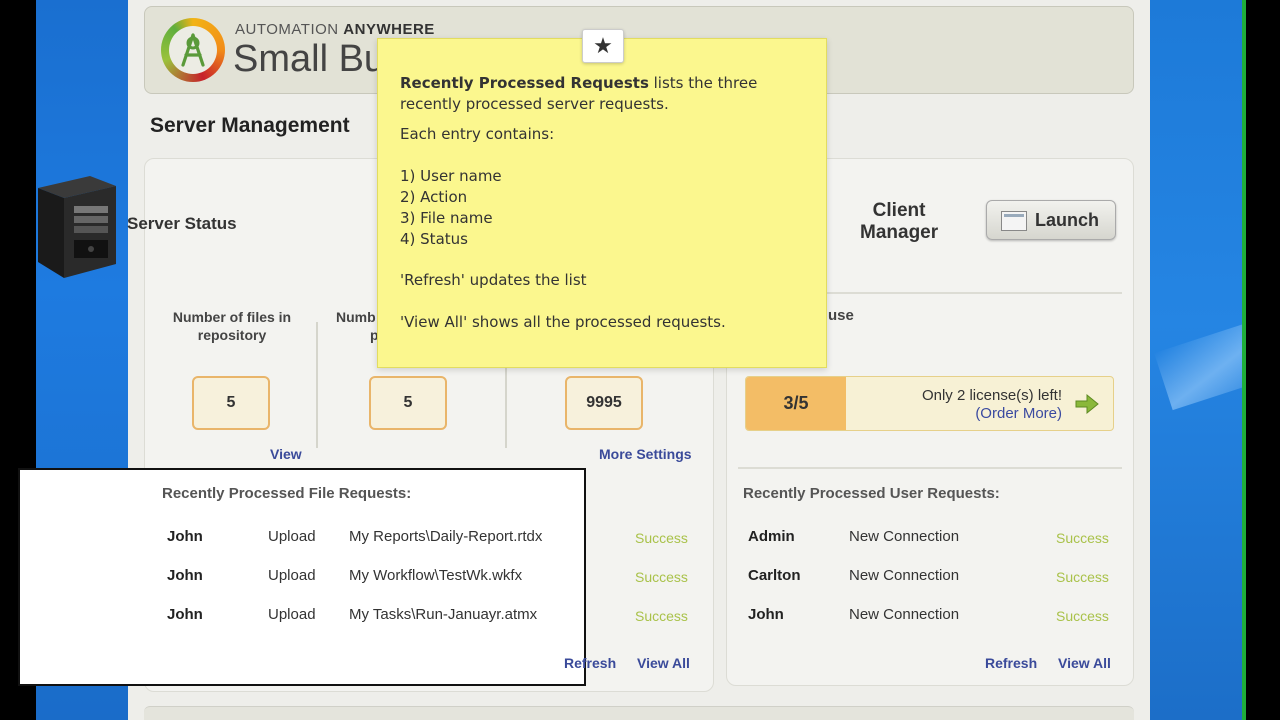 The height and width of the screenshot is (720, 1280). What do you see at coordinates (1067, 220) in the screenshot?
I see `launch-button-label: Launch` at bounding box center [1067, 220].